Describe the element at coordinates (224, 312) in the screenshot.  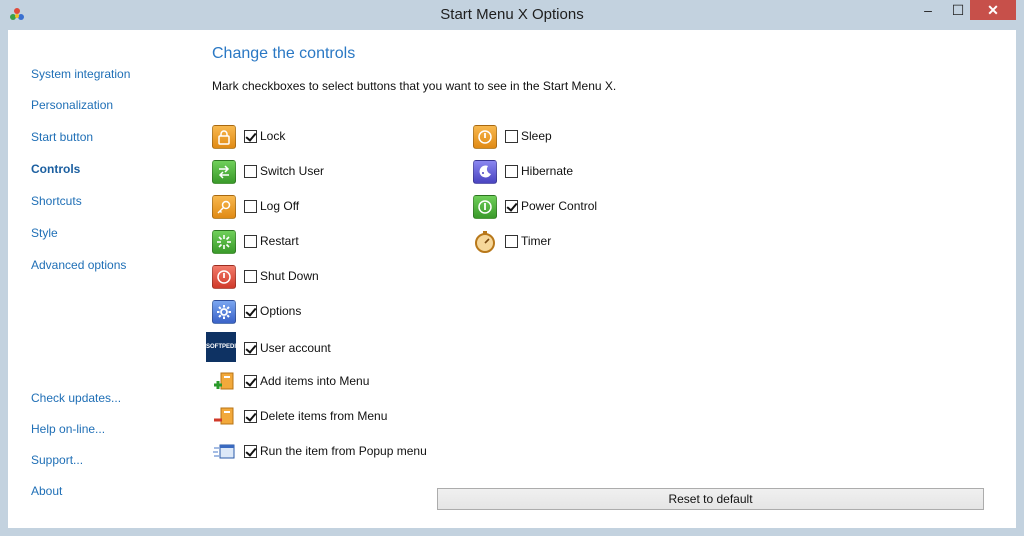
I see `gear-icon` at that location.